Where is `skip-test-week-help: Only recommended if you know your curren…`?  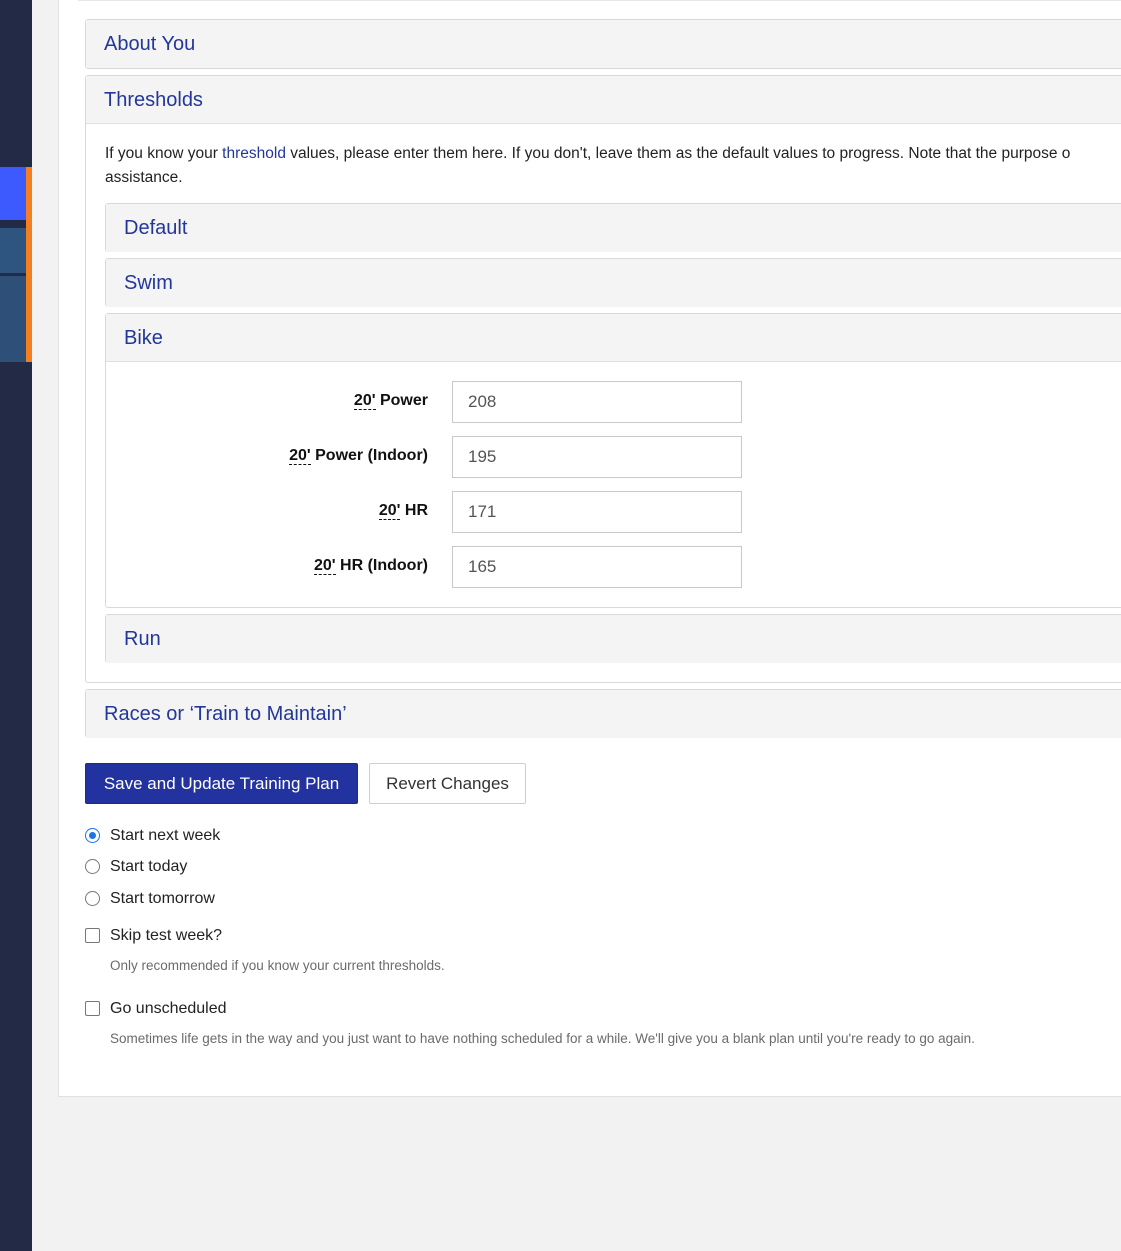 skip-test-week-help: Only recommended if you know your curren… is located at coordinates (277, 965).